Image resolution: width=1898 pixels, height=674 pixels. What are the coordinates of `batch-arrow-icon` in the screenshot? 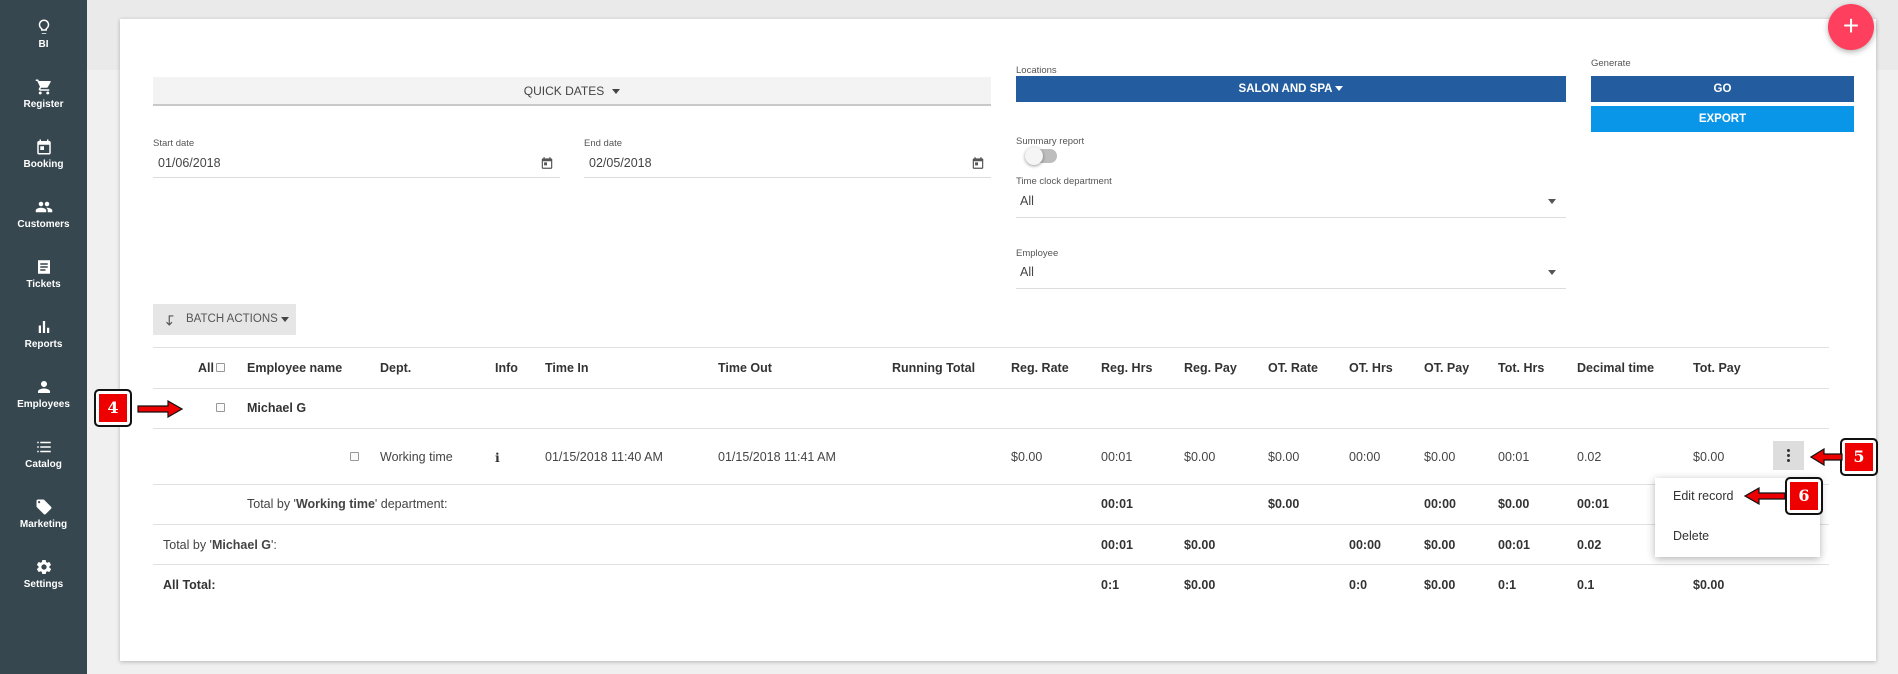 It's located at (170, 320).